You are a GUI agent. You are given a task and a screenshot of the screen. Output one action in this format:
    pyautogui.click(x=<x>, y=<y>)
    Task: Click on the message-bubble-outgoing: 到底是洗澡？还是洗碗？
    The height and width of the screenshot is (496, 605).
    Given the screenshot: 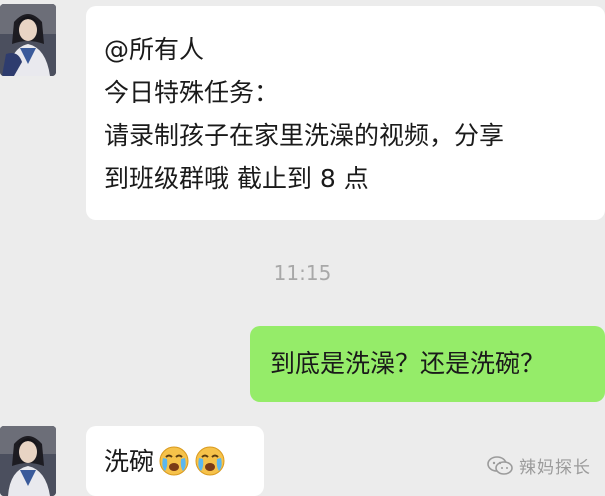 What is the action you would take?
    pyautogui.click(x=427, y=364)
    